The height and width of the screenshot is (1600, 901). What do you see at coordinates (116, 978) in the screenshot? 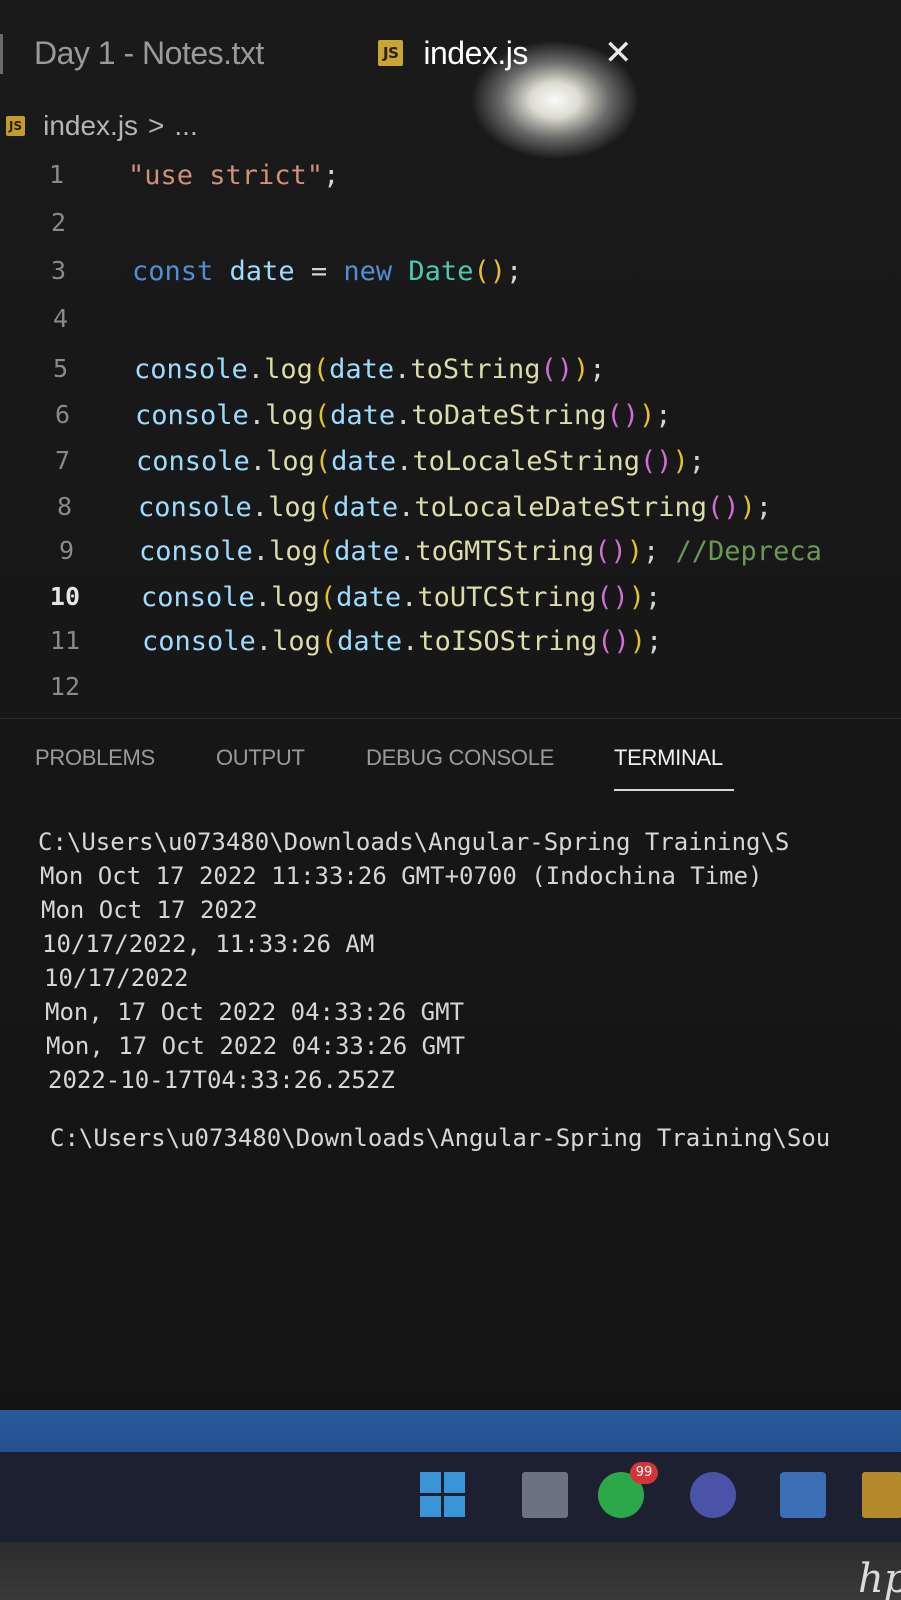
I see `terminal-line: 10/17/2022` at bounding box center [116, 978].